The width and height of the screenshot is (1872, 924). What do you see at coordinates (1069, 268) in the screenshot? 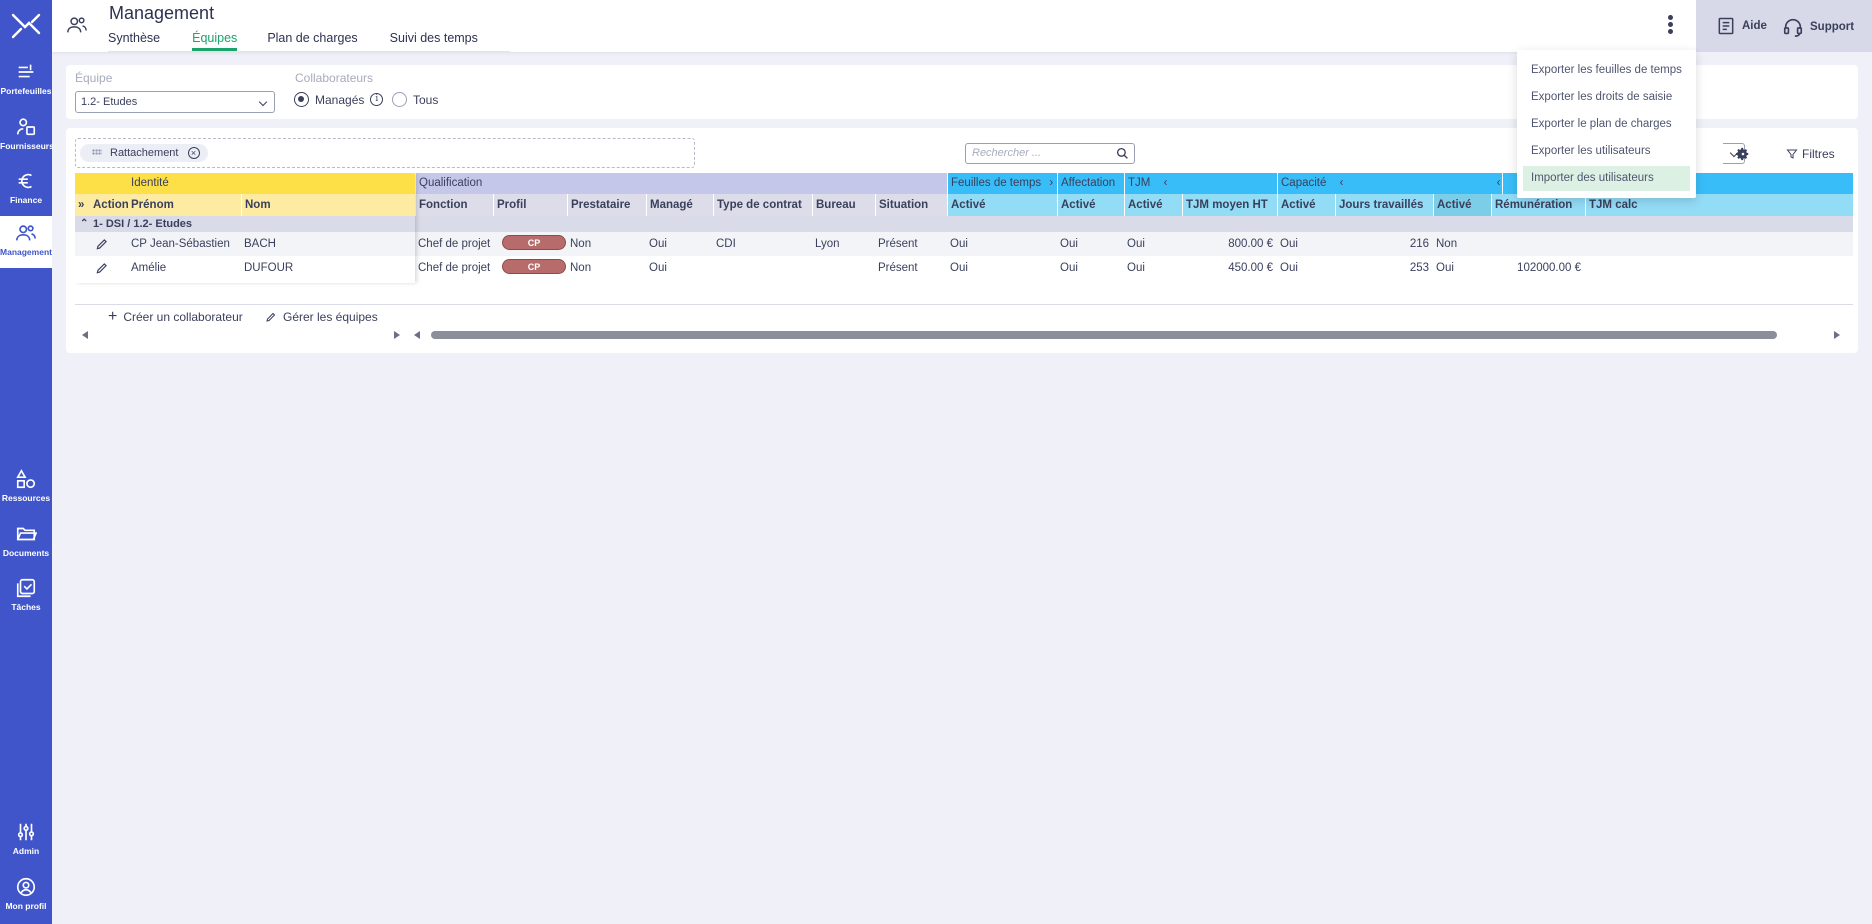
I see `cell-aff-active: Oui` at bounding box center [1069, 268].